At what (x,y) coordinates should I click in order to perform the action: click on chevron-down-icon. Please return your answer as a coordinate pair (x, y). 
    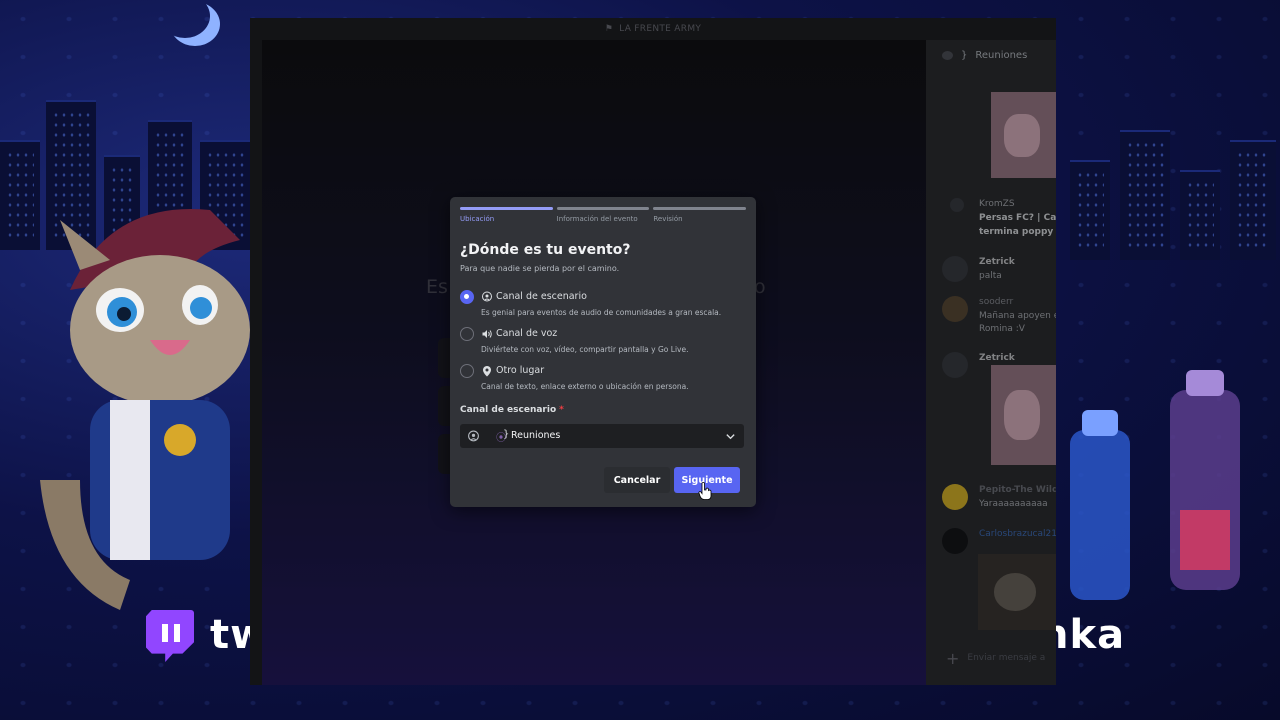
    Looking at the image, I should click on (730, 437).